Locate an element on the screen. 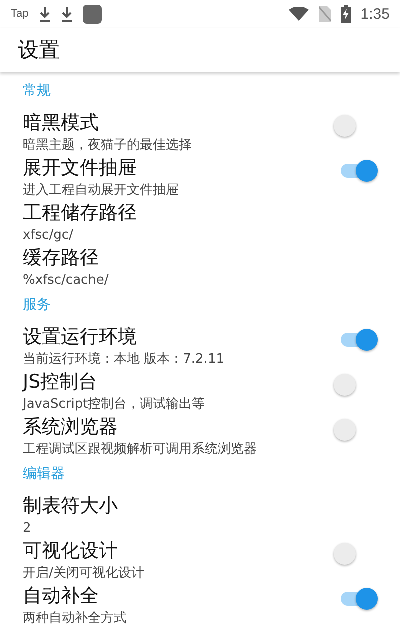  section-header: 常规 is located at coordinates (37, 91).